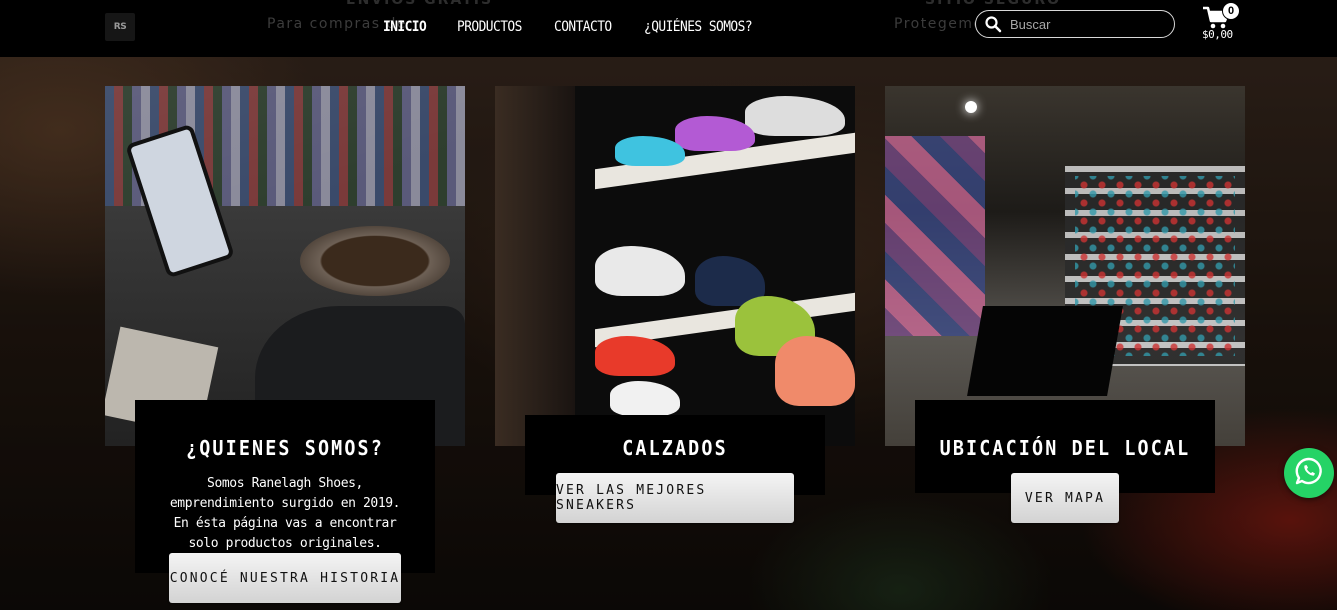 The image size is (1337, 610). I want to click on cart-count-badge: 0, so click(1231, 11).